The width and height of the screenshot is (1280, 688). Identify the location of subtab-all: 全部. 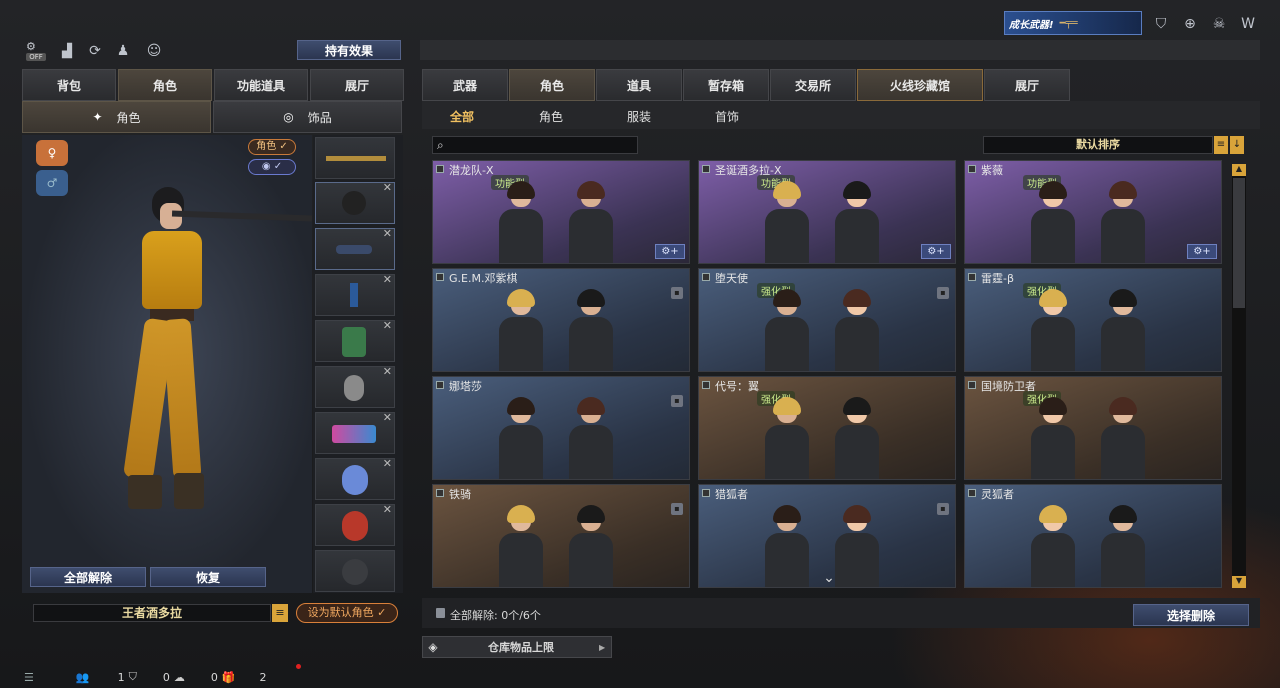
(462, 116).